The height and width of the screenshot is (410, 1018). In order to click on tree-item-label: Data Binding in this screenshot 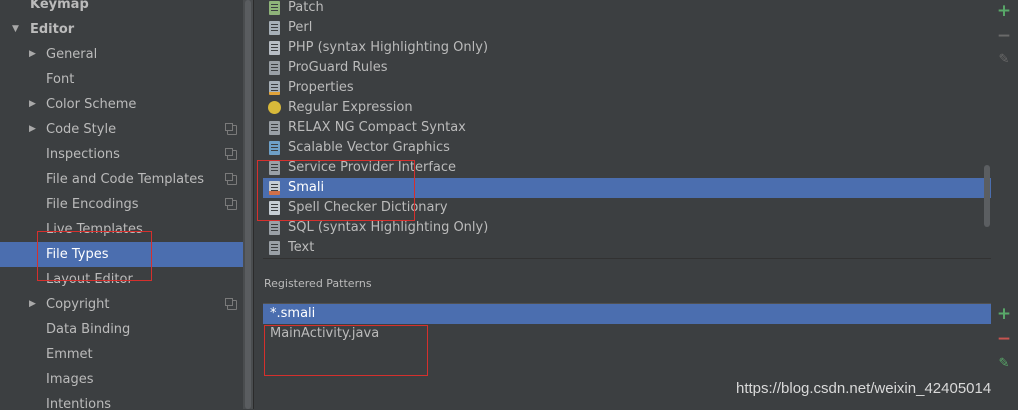, I will do `click(88, 329)`.